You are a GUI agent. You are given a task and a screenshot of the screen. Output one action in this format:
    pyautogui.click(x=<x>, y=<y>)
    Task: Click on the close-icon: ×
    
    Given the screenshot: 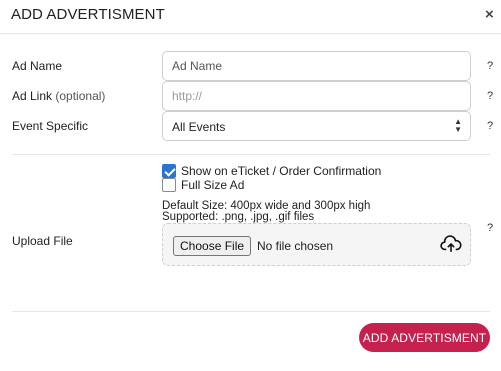 What is the action you would take?
    pyautogui.click(x=489, y=14)
    